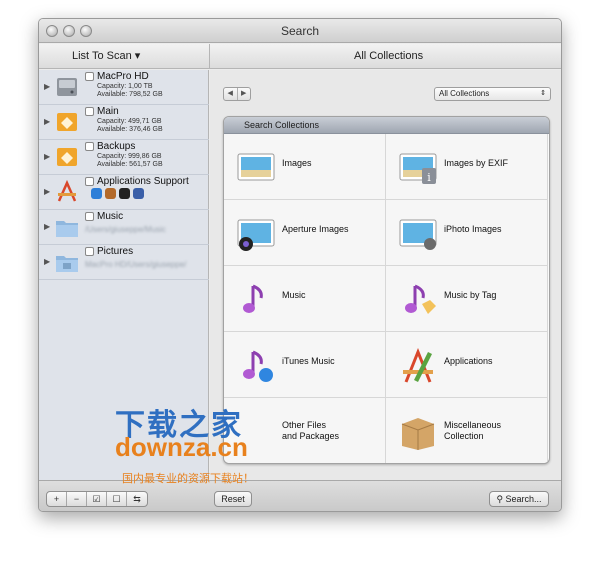 The width and height of the screenshot is (600, 564). I want to click on collection-label: Other Files and Packages, so click(311, 430).